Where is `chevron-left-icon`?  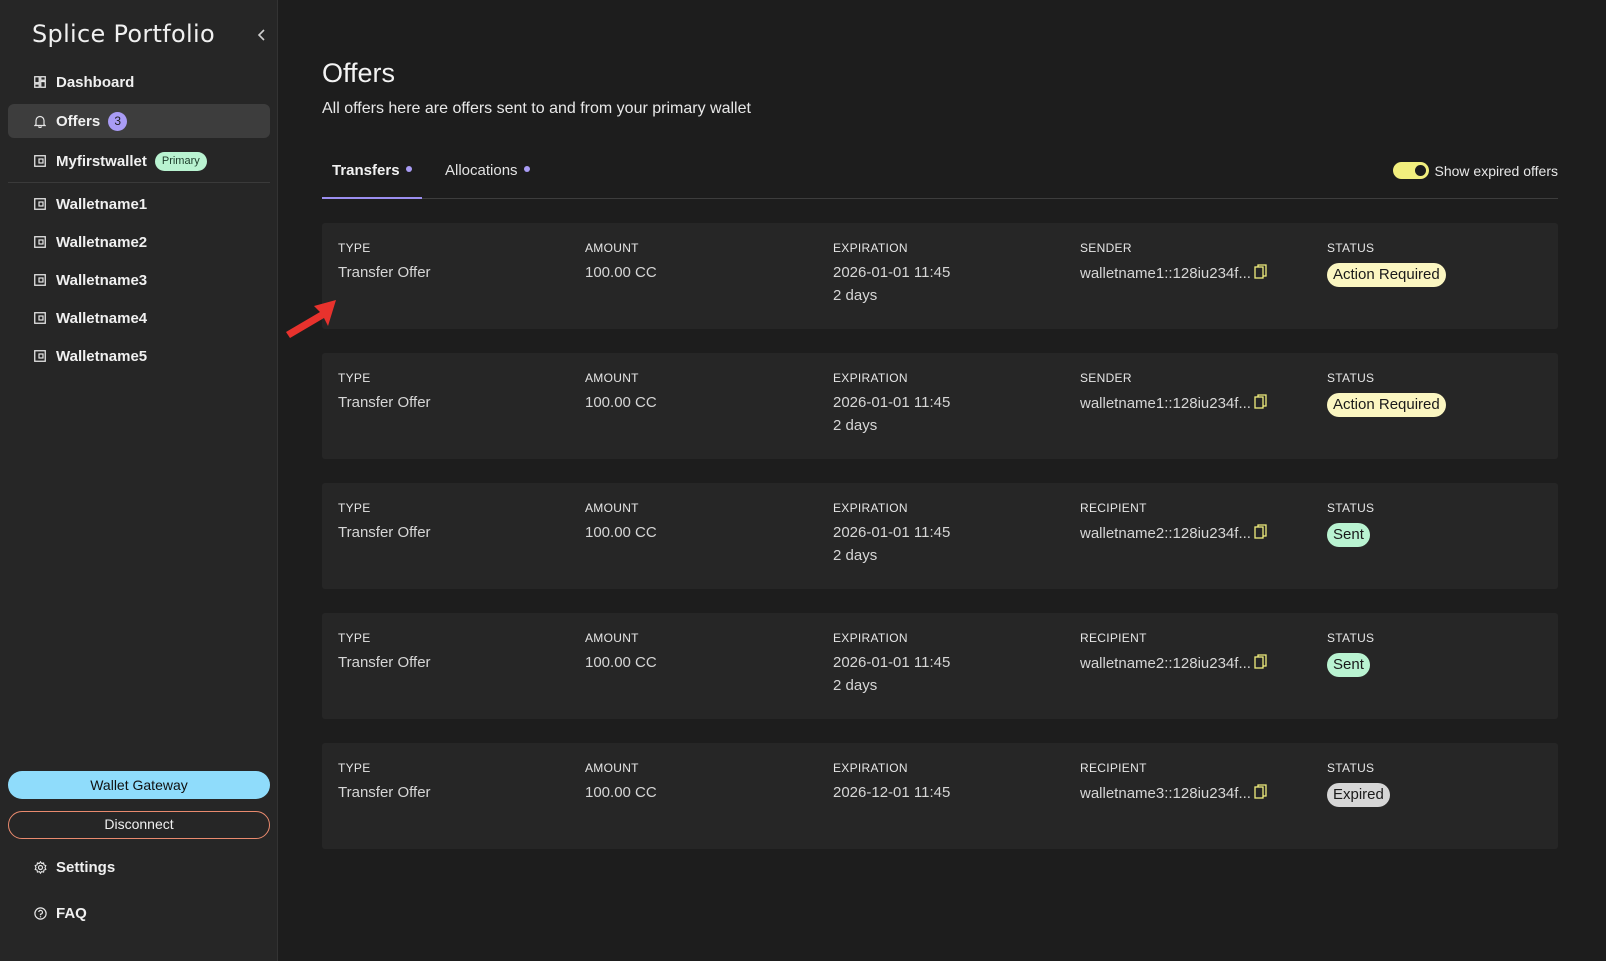 chevron-left-icon is located at coordinates (262, 36).